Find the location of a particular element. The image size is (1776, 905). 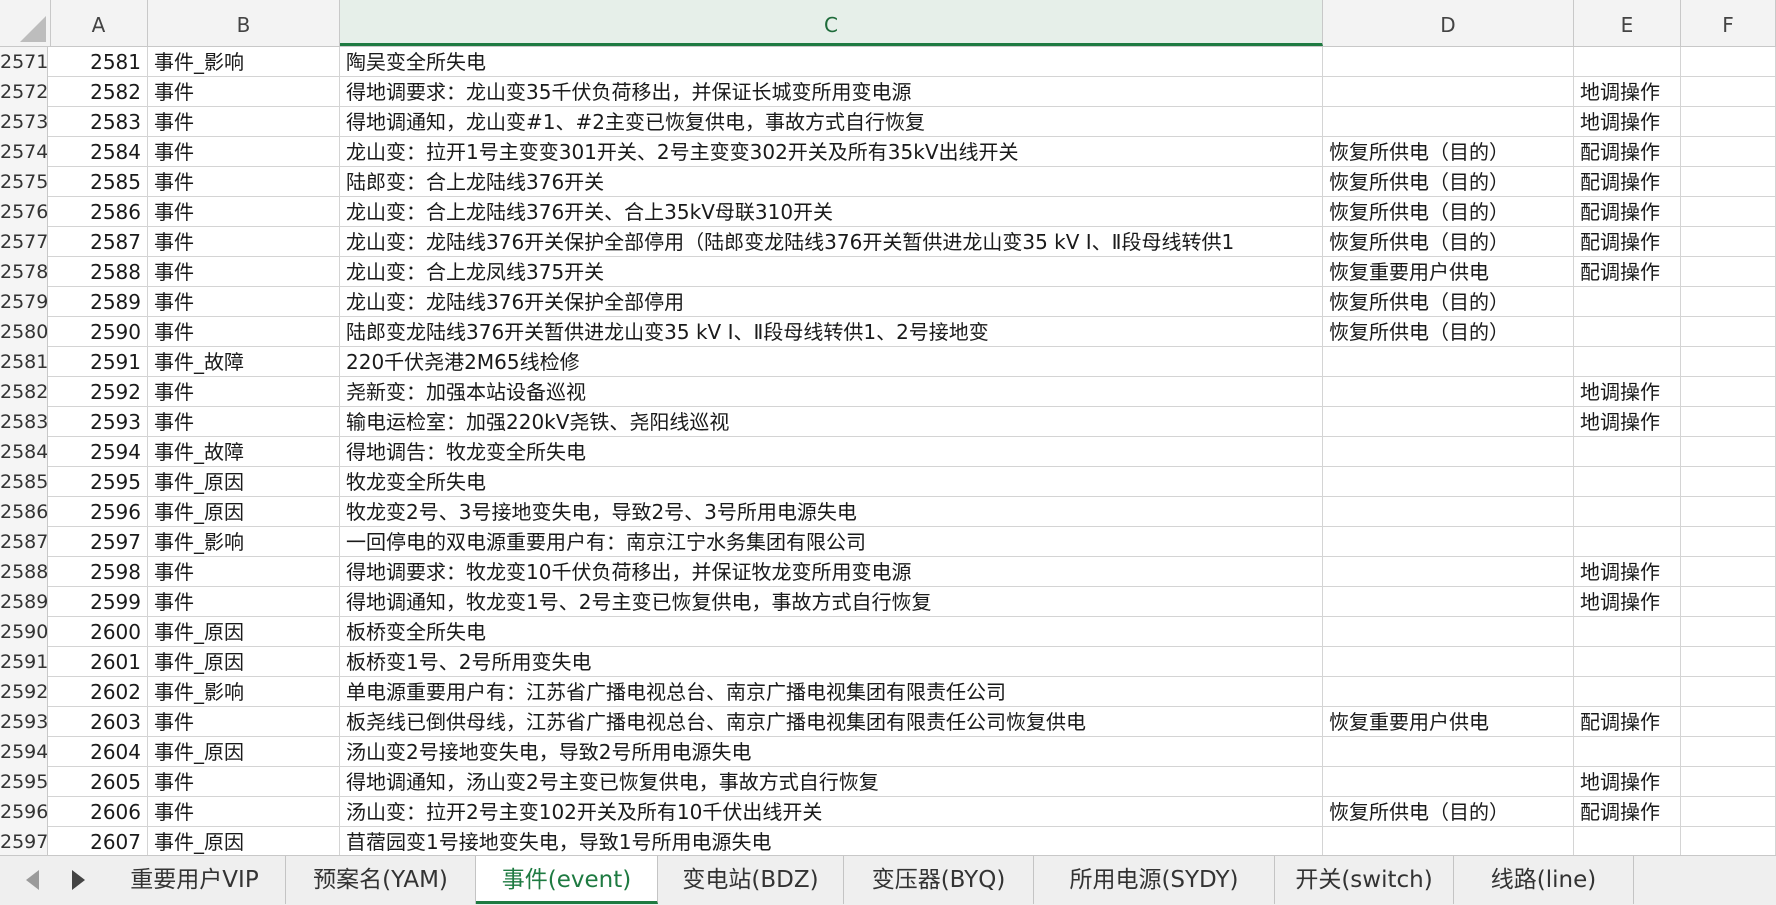

row-number: 2597 is located at coordinates (24, 841).